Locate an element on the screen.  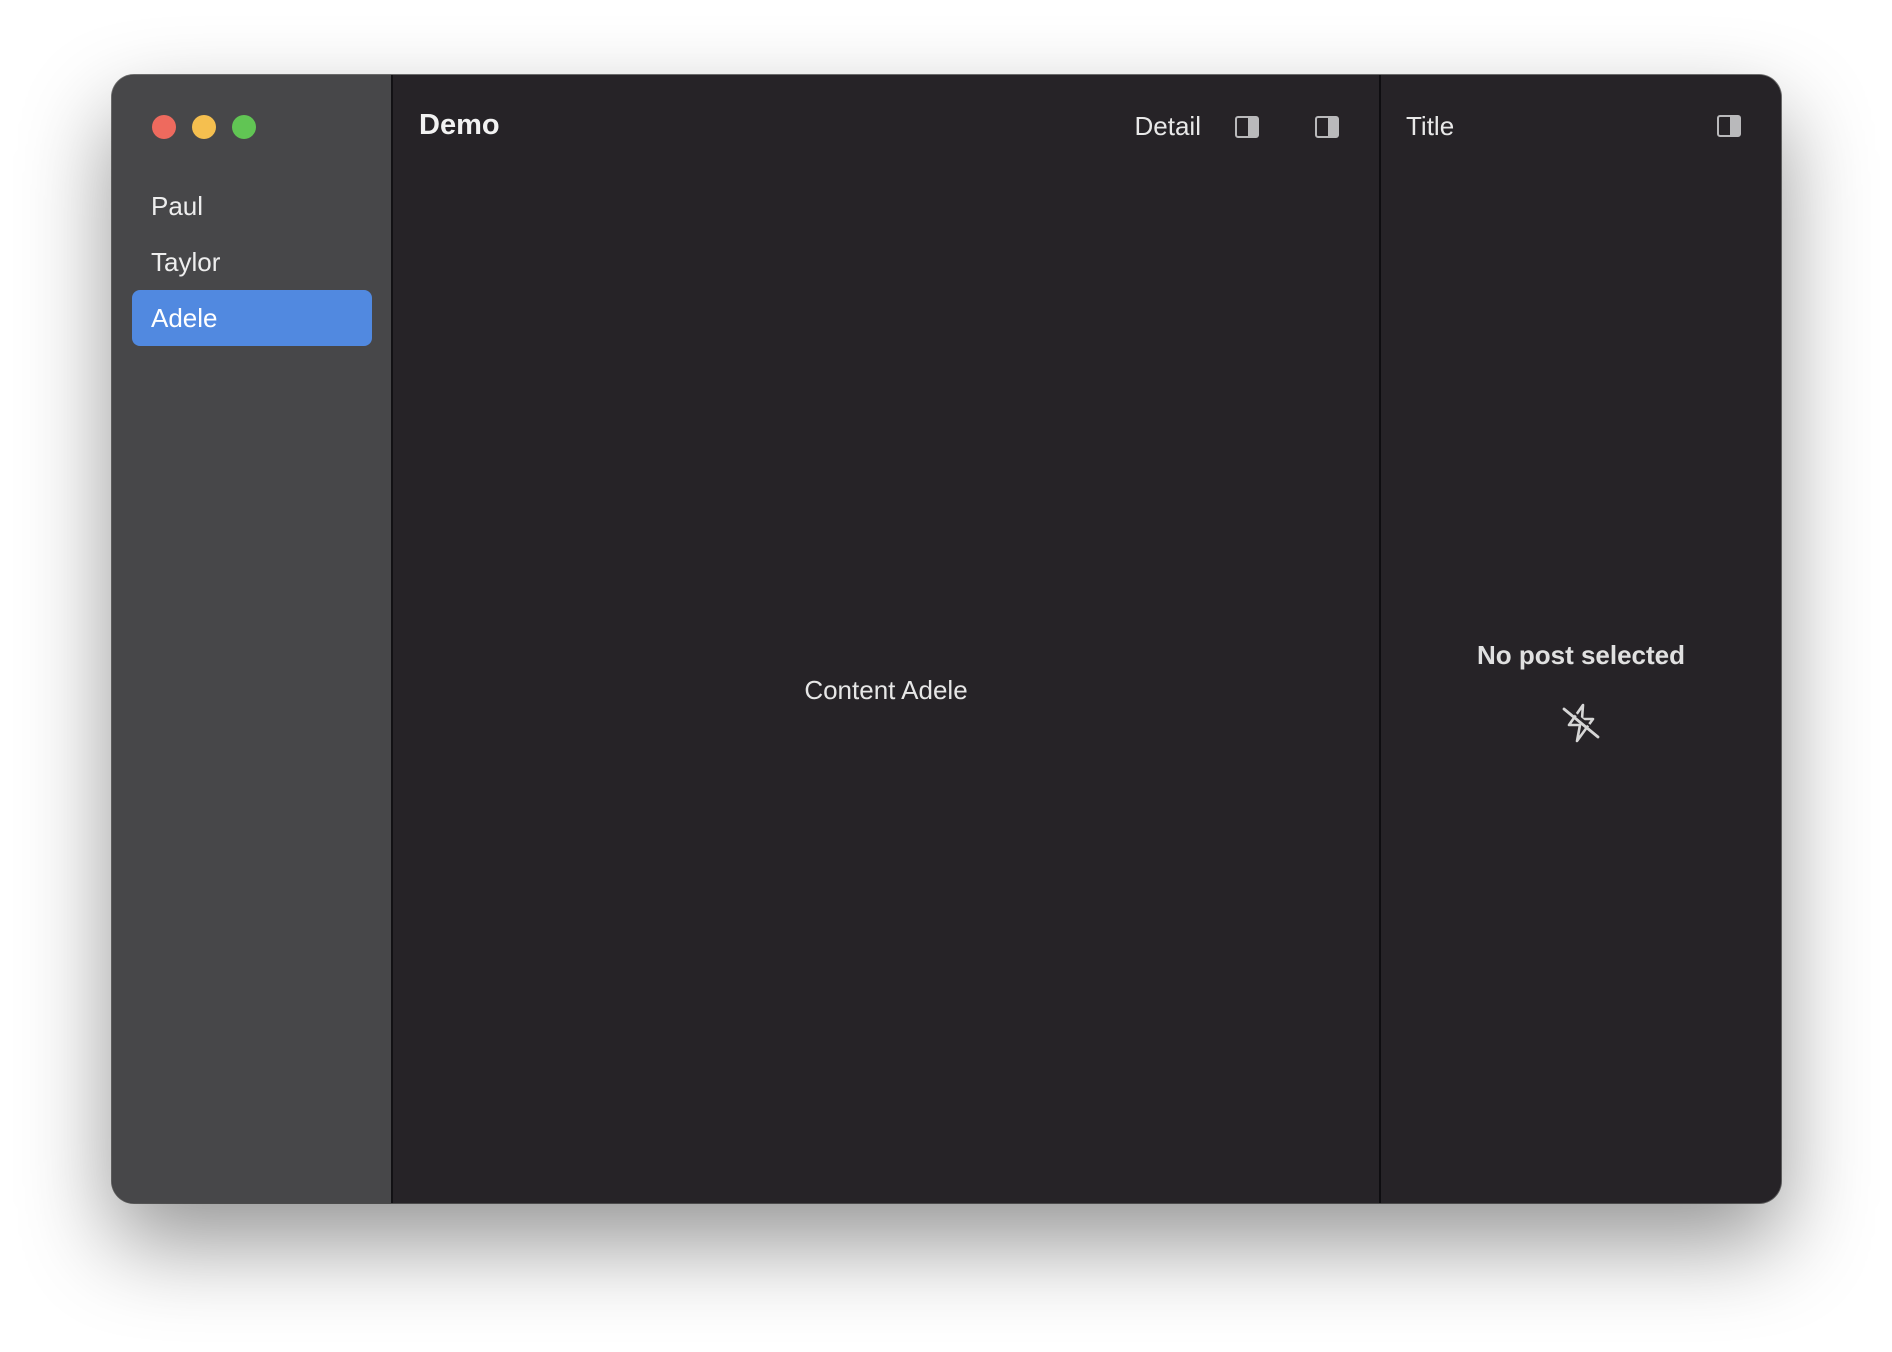
content-toolbar: Detail is located at coordinates (1237, 126).